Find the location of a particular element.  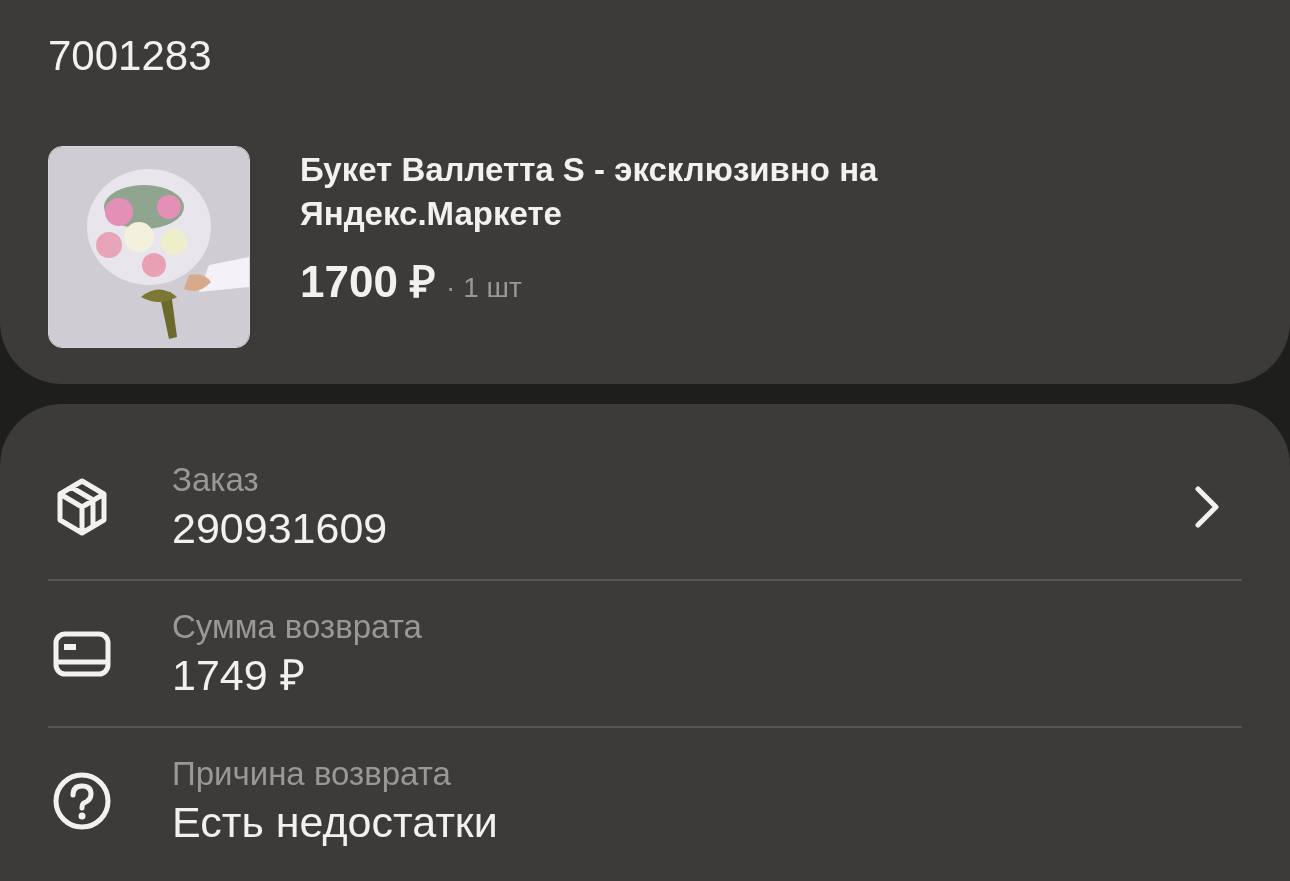

product-price: 1700 ₽ is located at coordinates (368, 282).